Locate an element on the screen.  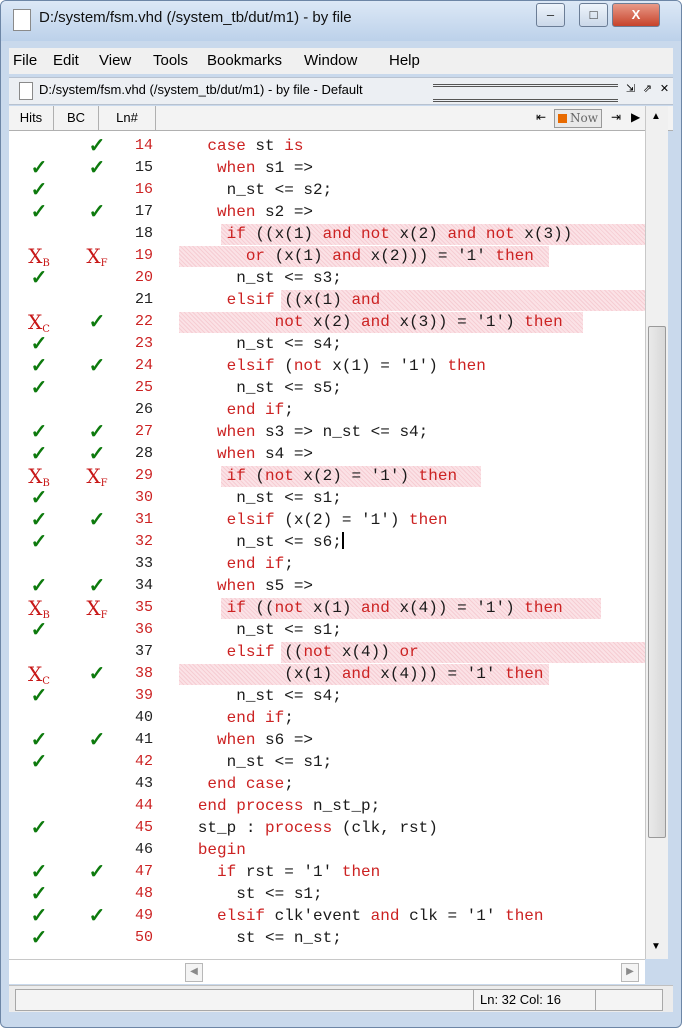
code-line: XB XF 19 or (x(1) and x(2))) = '1' then is located at coordinates (327, 257).